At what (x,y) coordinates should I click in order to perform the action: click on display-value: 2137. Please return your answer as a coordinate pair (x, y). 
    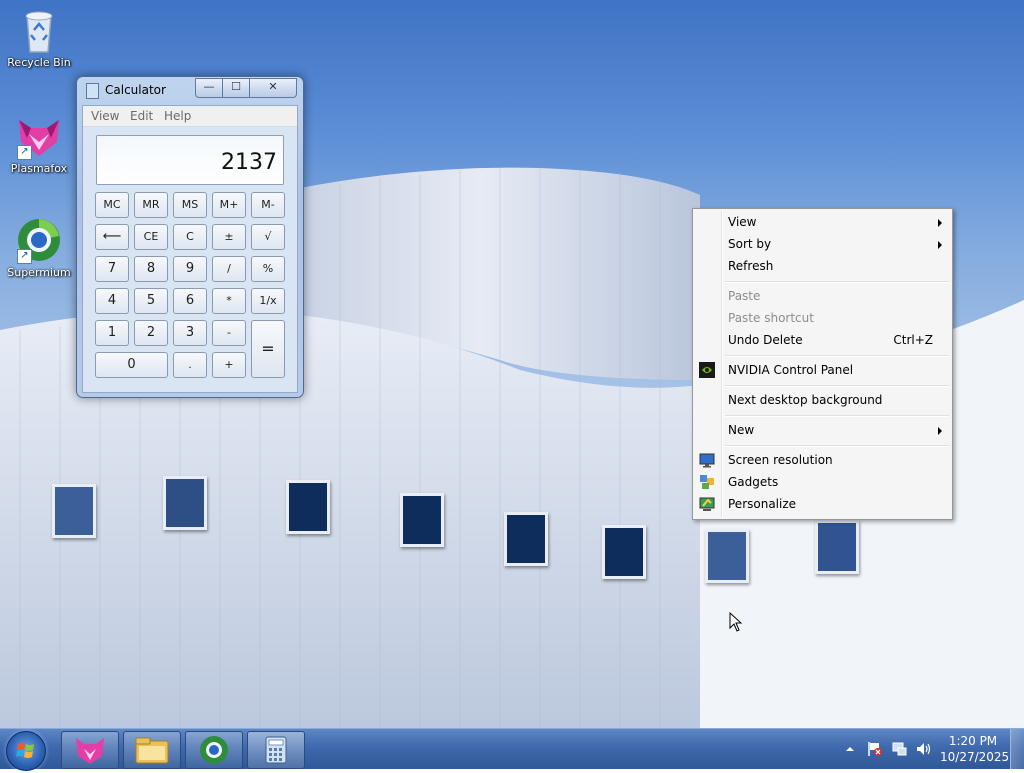
    Looking at the image, I should click on (249, 162).